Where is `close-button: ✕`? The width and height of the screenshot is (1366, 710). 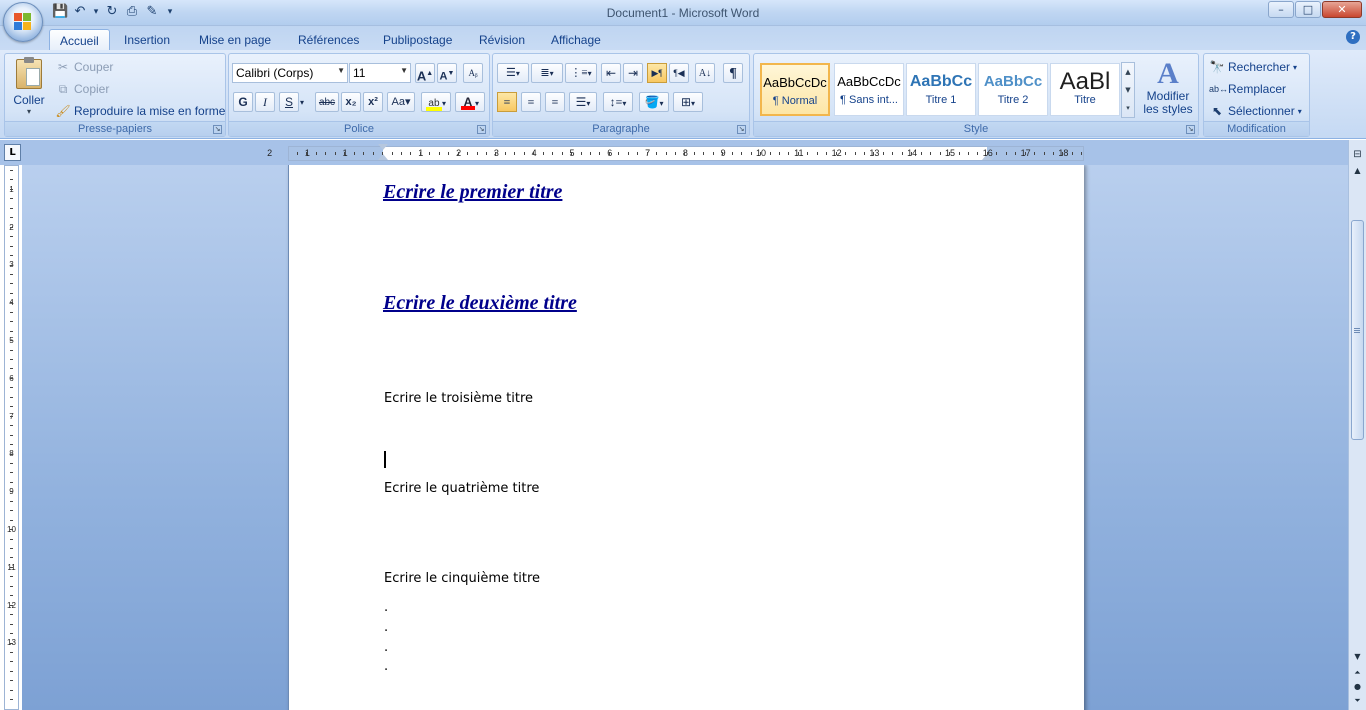 close-button: ✕ is located at coordinates (1342, 9).